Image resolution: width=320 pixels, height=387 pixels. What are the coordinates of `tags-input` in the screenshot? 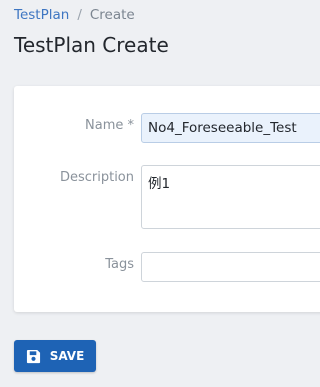 It's located at (230, 267).